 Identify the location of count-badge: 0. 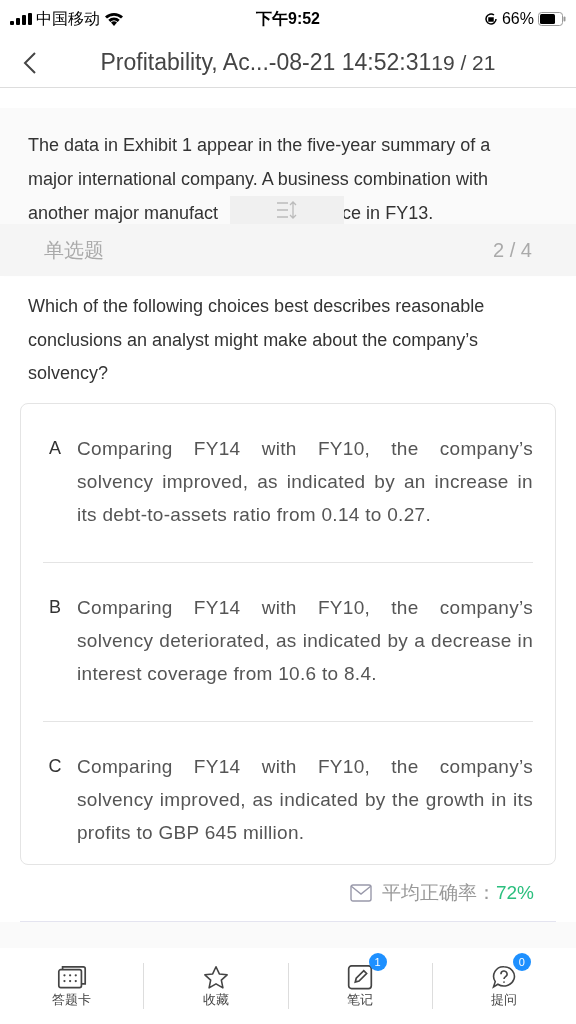
(521, 962).